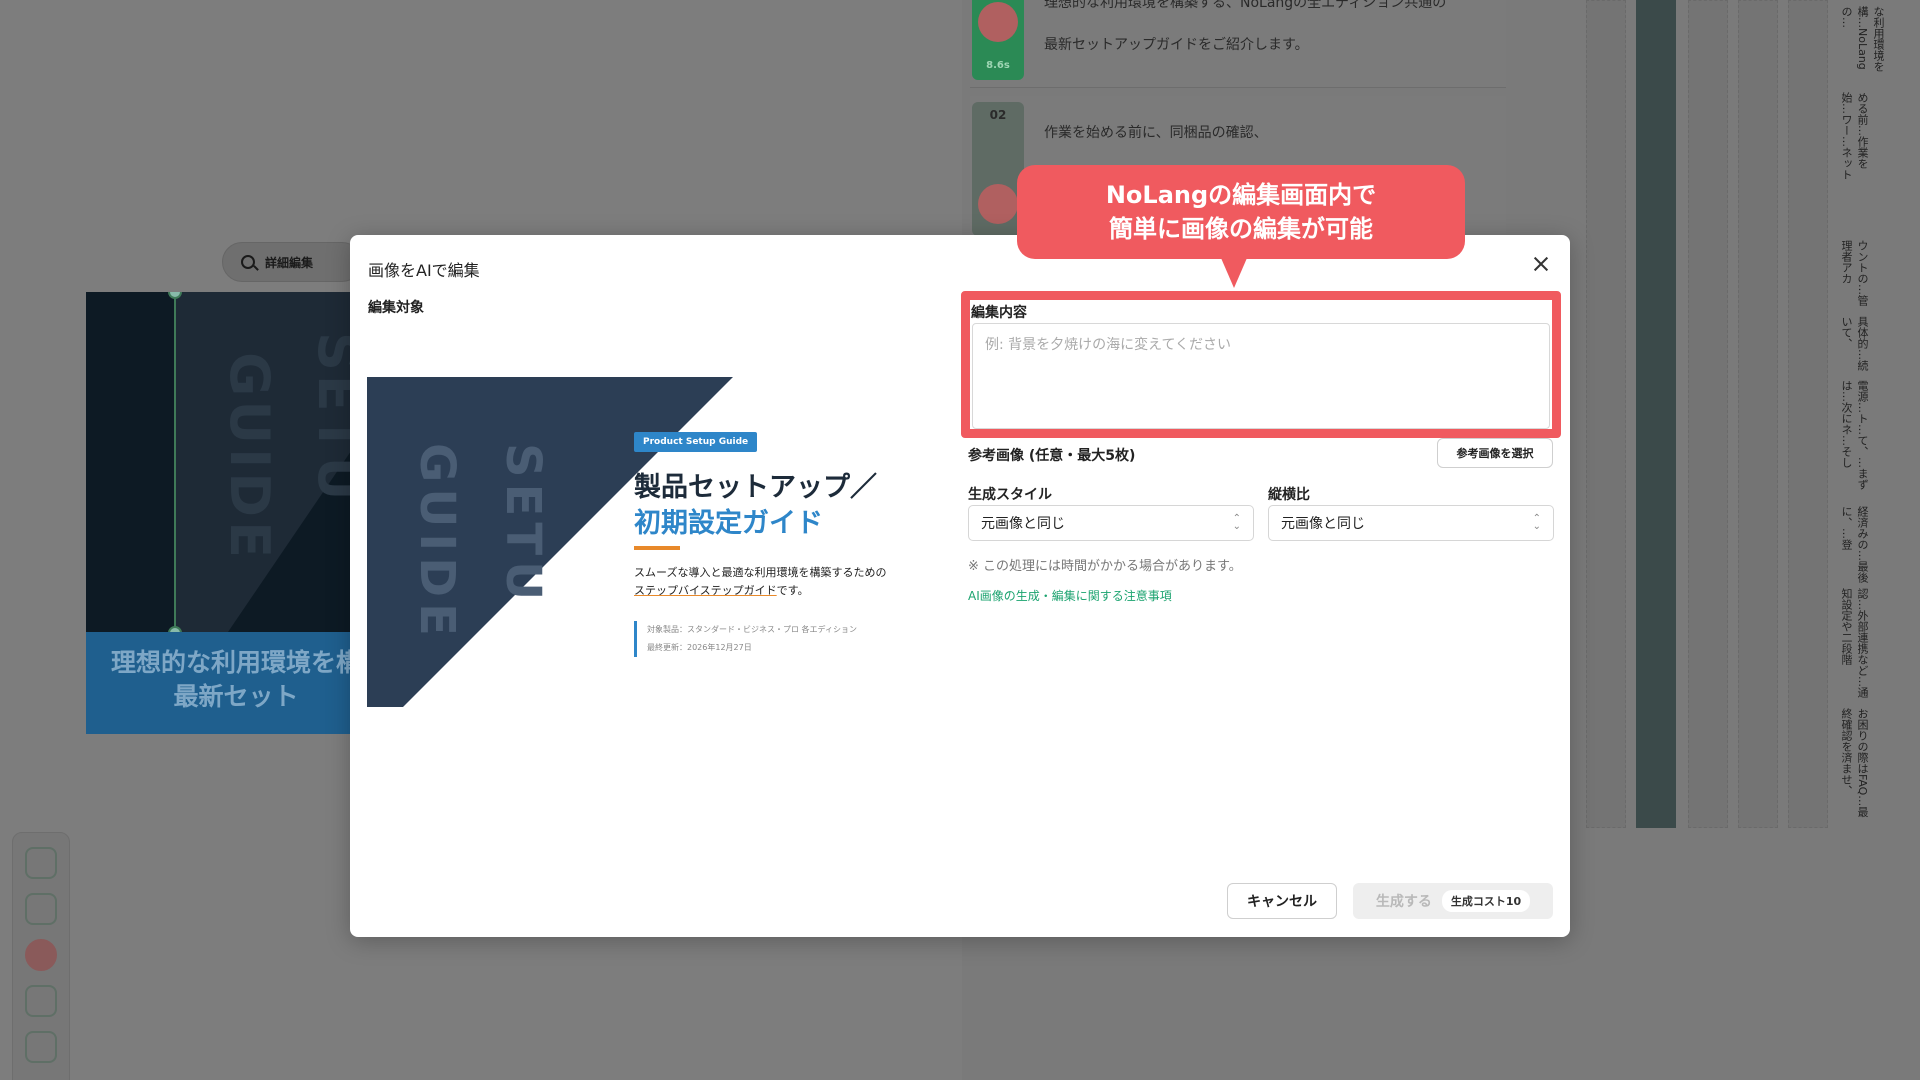  Describe the element at coordinates (1070, 595) in the screenshot. I see `caution-link: AI画像の生成・編集に関する注意事項` at that location.